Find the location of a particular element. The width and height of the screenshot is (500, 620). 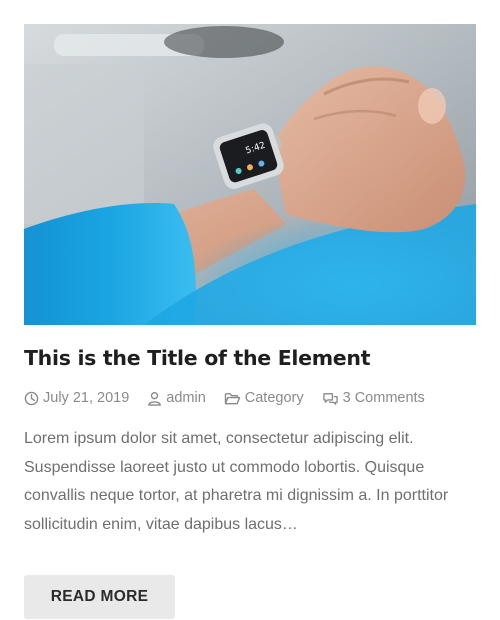

folder-icon is located at coordinates (232, 398).